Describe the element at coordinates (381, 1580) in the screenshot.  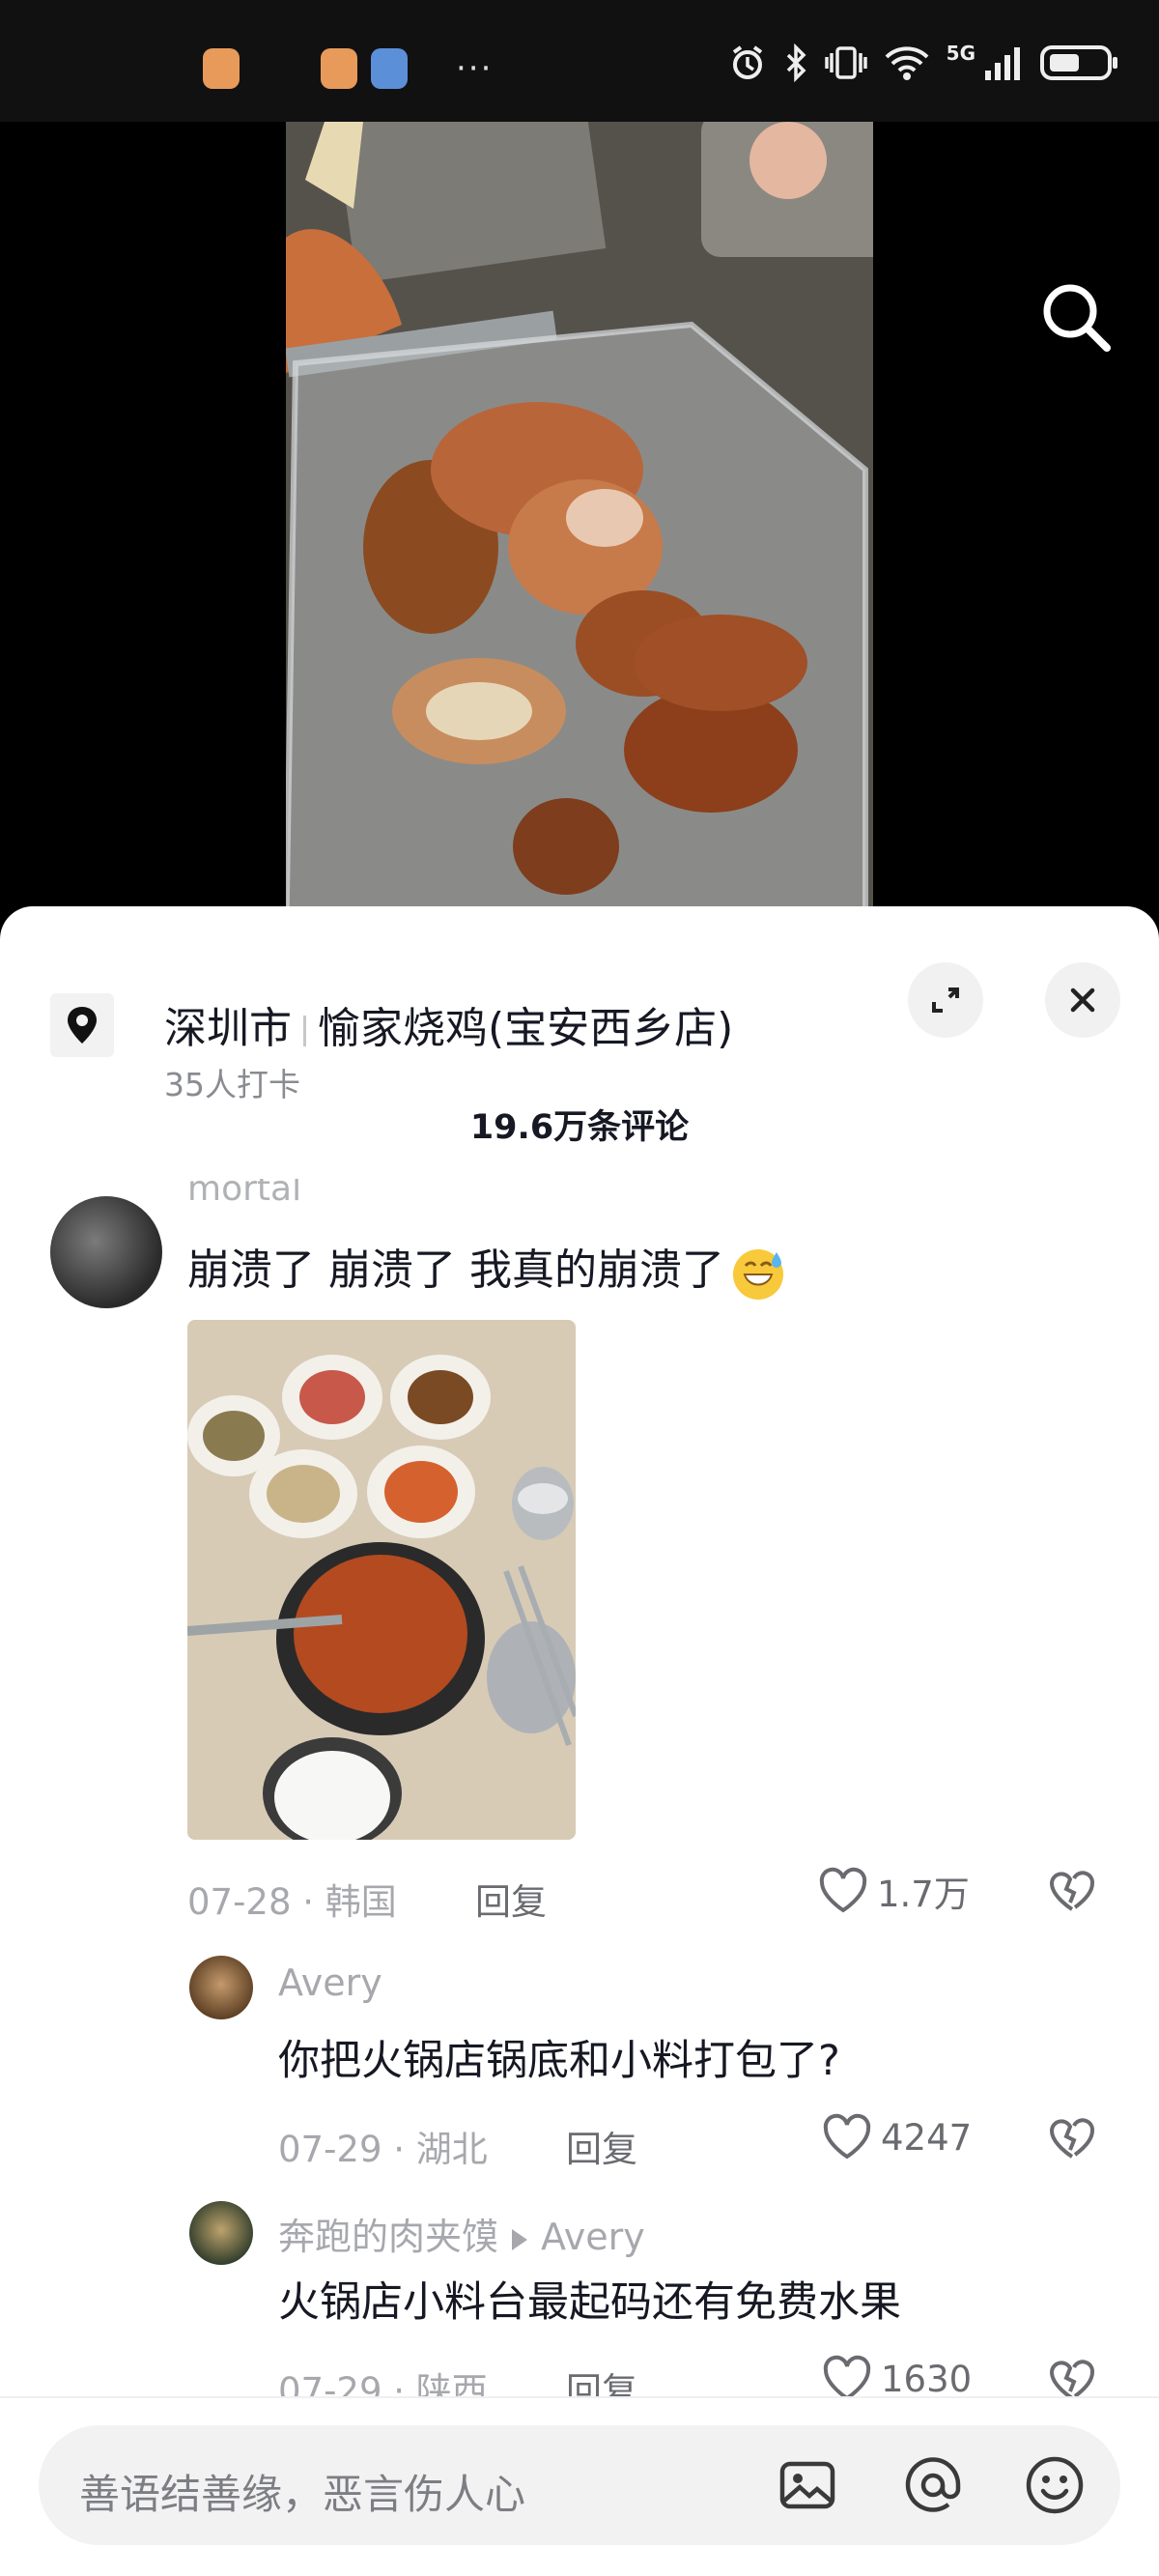
I see `comment-image` at that location.